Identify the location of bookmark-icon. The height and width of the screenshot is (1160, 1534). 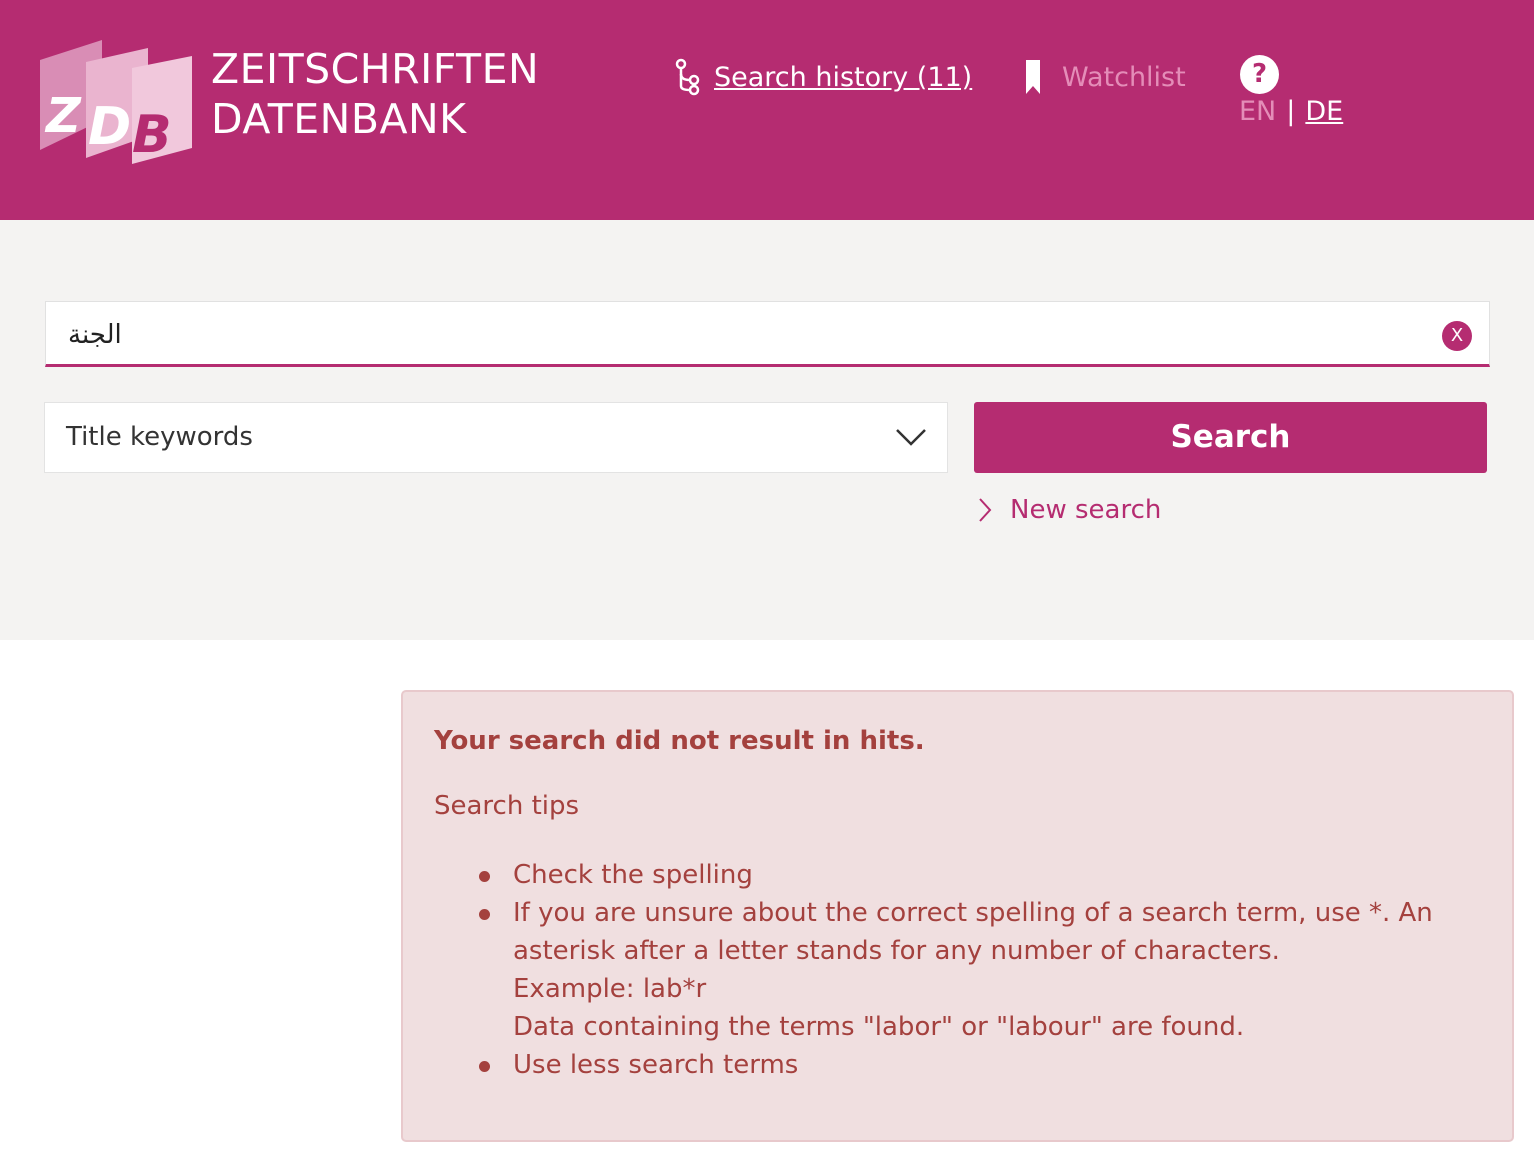
(1033, 77).